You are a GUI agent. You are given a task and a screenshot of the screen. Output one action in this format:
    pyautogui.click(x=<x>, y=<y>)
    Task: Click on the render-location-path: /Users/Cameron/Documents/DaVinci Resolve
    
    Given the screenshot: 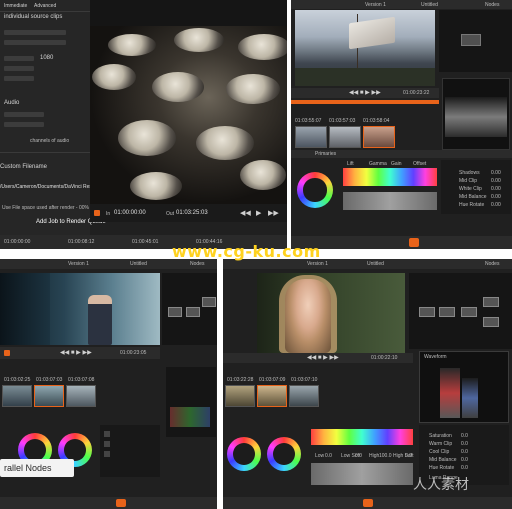 What is the action you would take?
    pyautogui.click(x=51, y=187)
    